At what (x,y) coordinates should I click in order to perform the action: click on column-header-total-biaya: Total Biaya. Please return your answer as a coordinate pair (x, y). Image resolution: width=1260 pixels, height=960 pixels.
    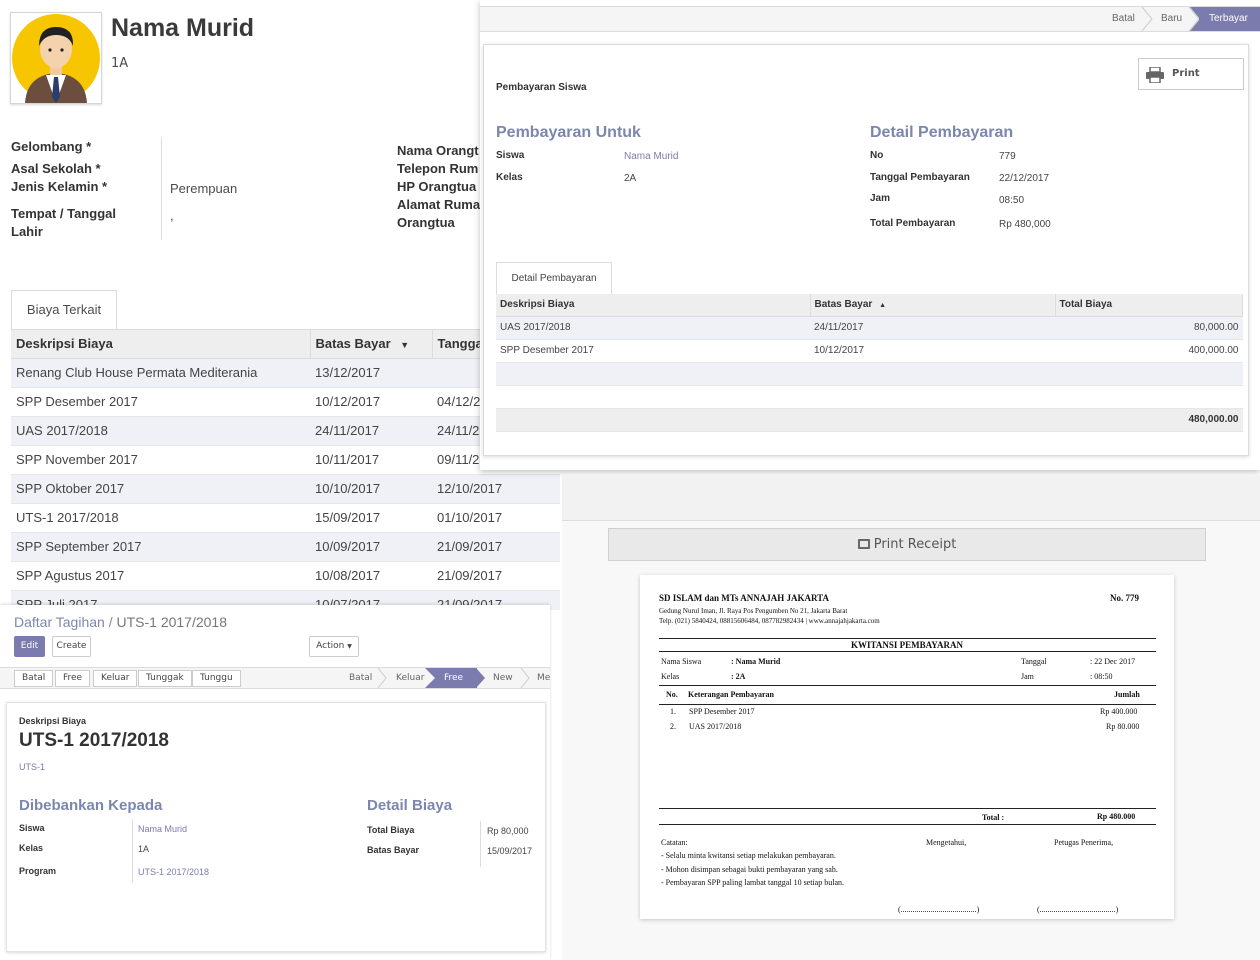
    Looking at the image, I should click on (1149, 305).